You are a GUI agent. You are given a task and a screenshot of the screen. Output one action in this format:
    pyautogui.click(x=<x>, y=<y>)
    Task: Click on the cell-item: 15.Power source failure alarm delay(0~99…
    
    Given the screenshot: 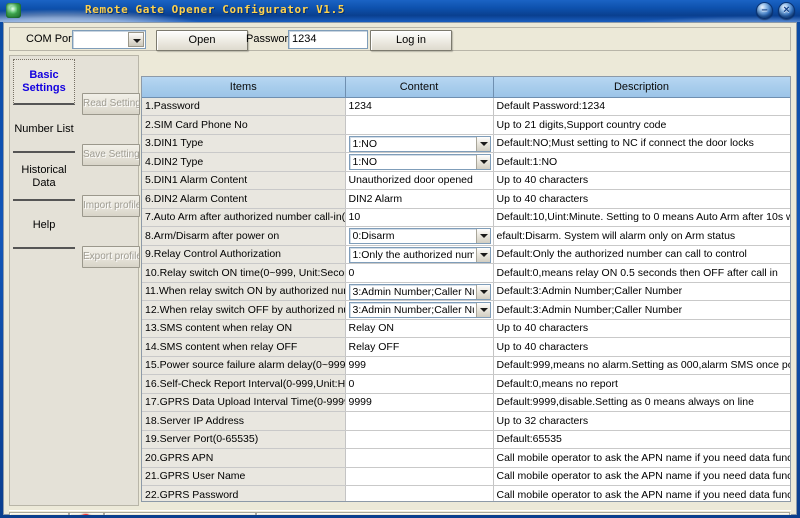 What is the action you would take?
    pyautogui.click(x=244, y=365)
    